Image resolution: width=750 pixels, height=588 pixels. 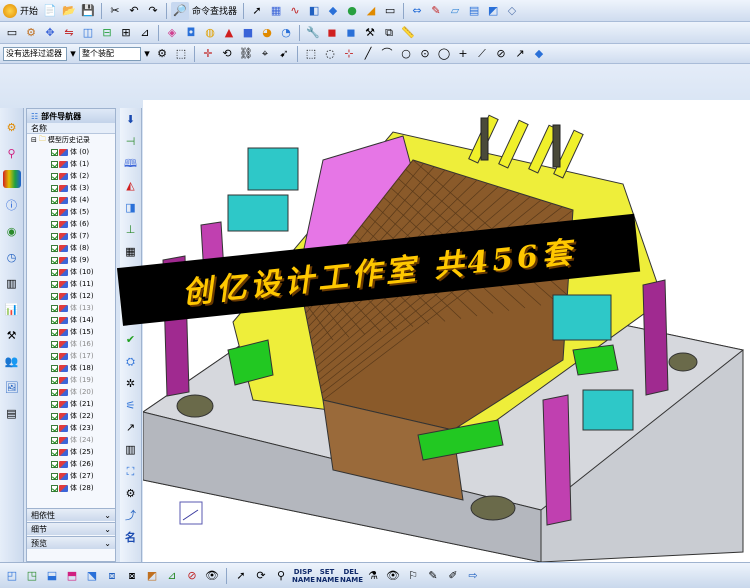 I want to click on command-finder-icon: 🔎, so click(x=180, y=10).